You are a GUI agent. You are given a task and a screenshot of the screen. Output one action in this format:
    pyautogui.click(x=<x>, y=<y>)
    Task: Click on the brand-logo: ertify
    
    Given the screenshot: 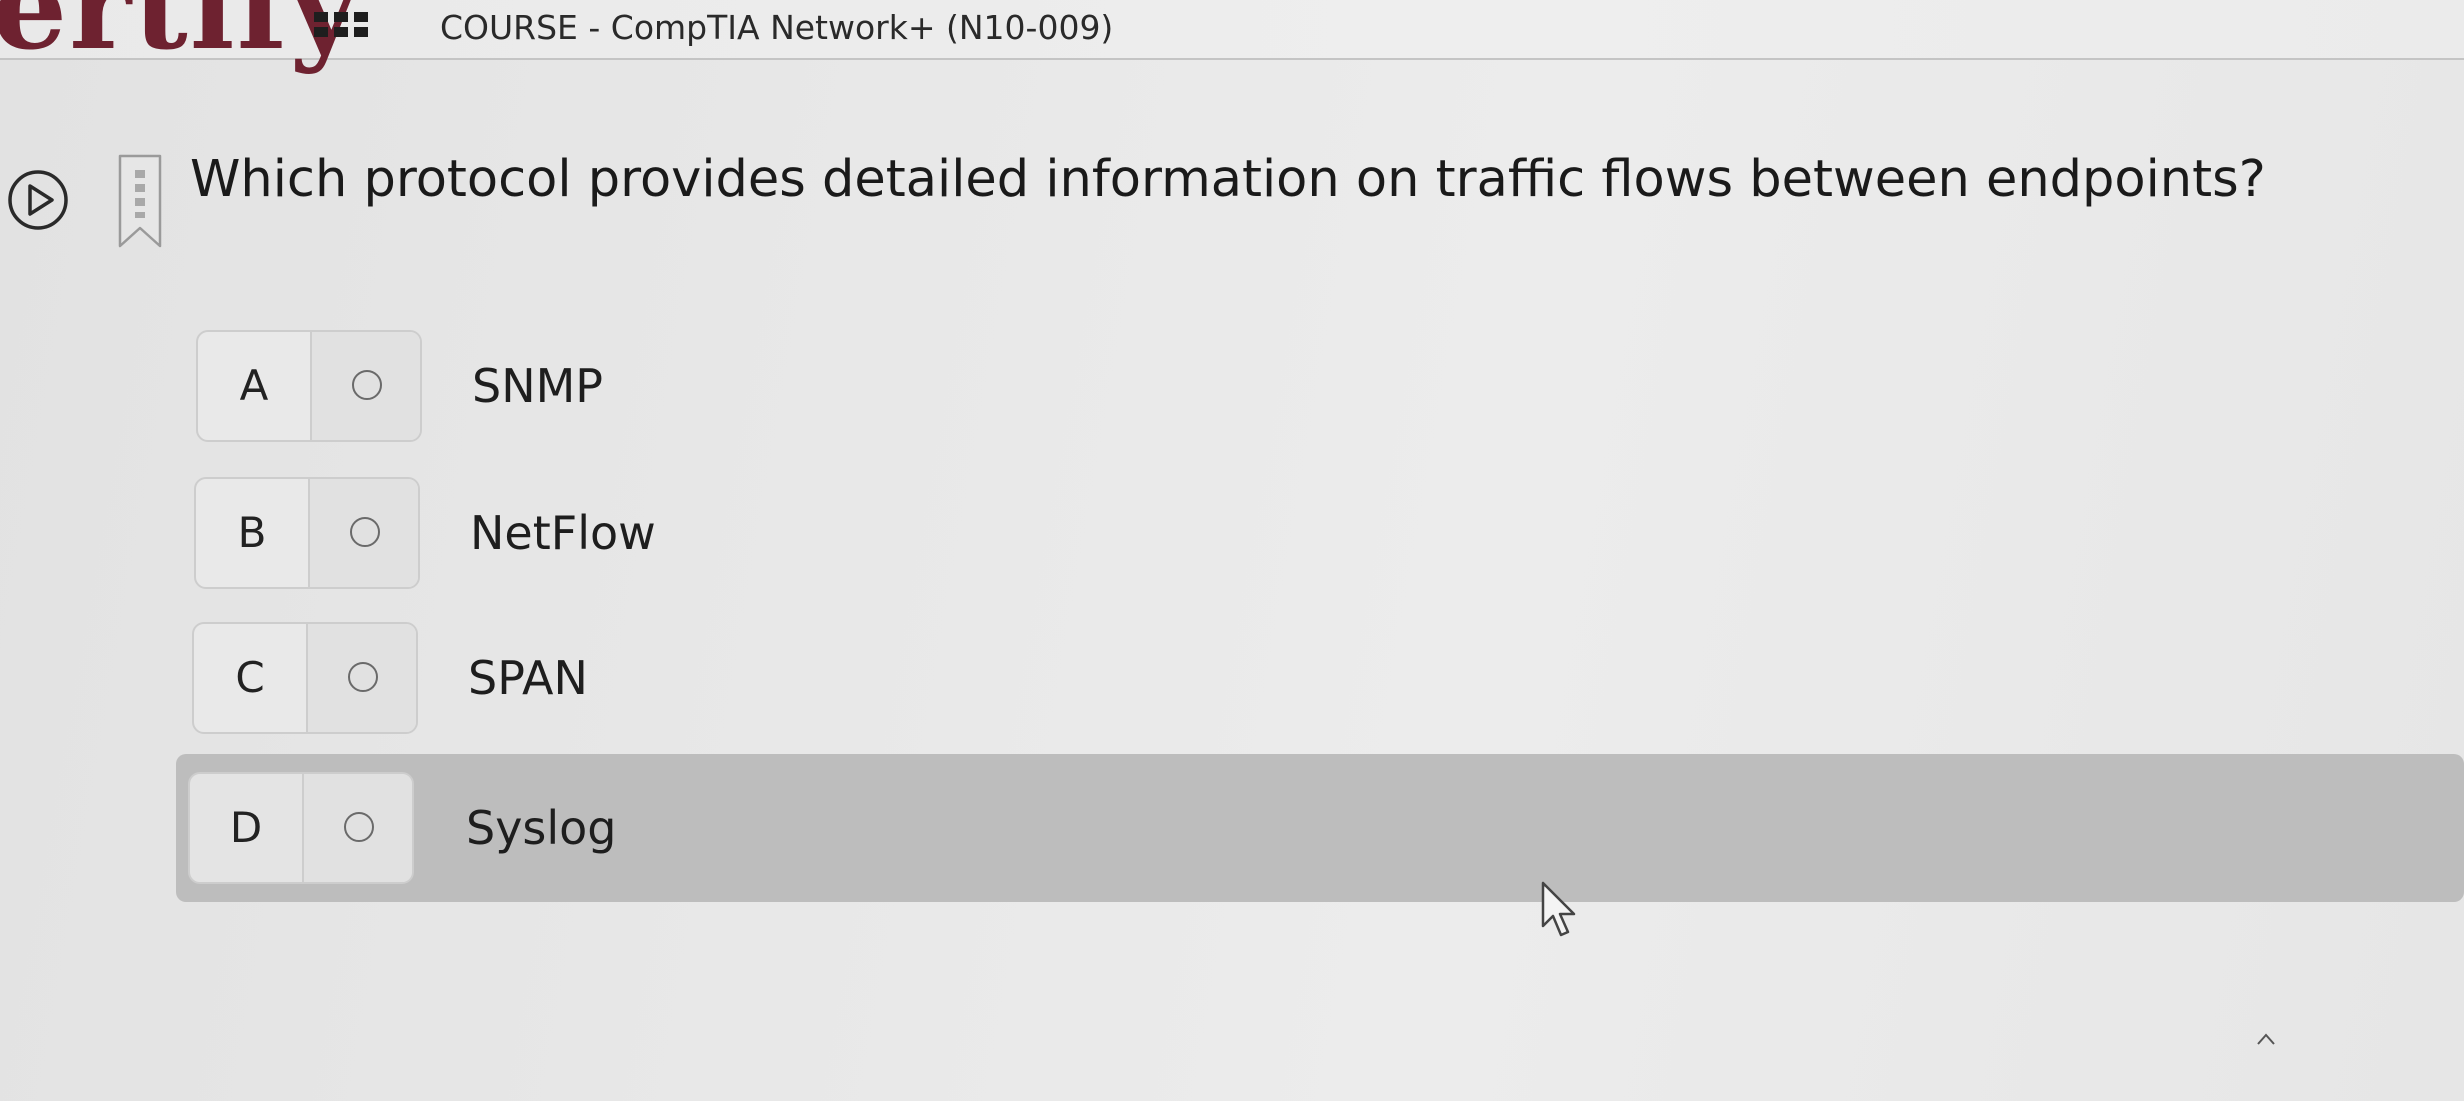 What is the action you would take?
    pyautogui.click(x=180, y=33)
    